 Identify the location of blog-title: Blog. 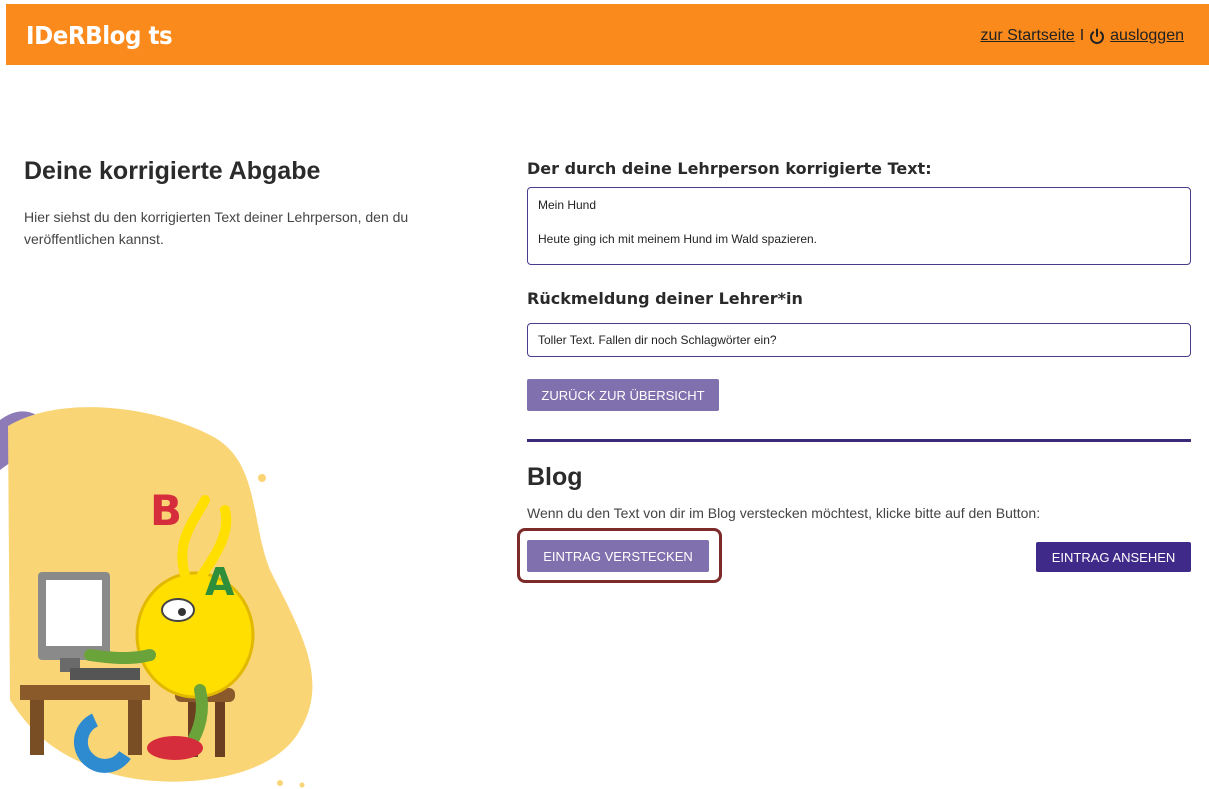
(555, 477).